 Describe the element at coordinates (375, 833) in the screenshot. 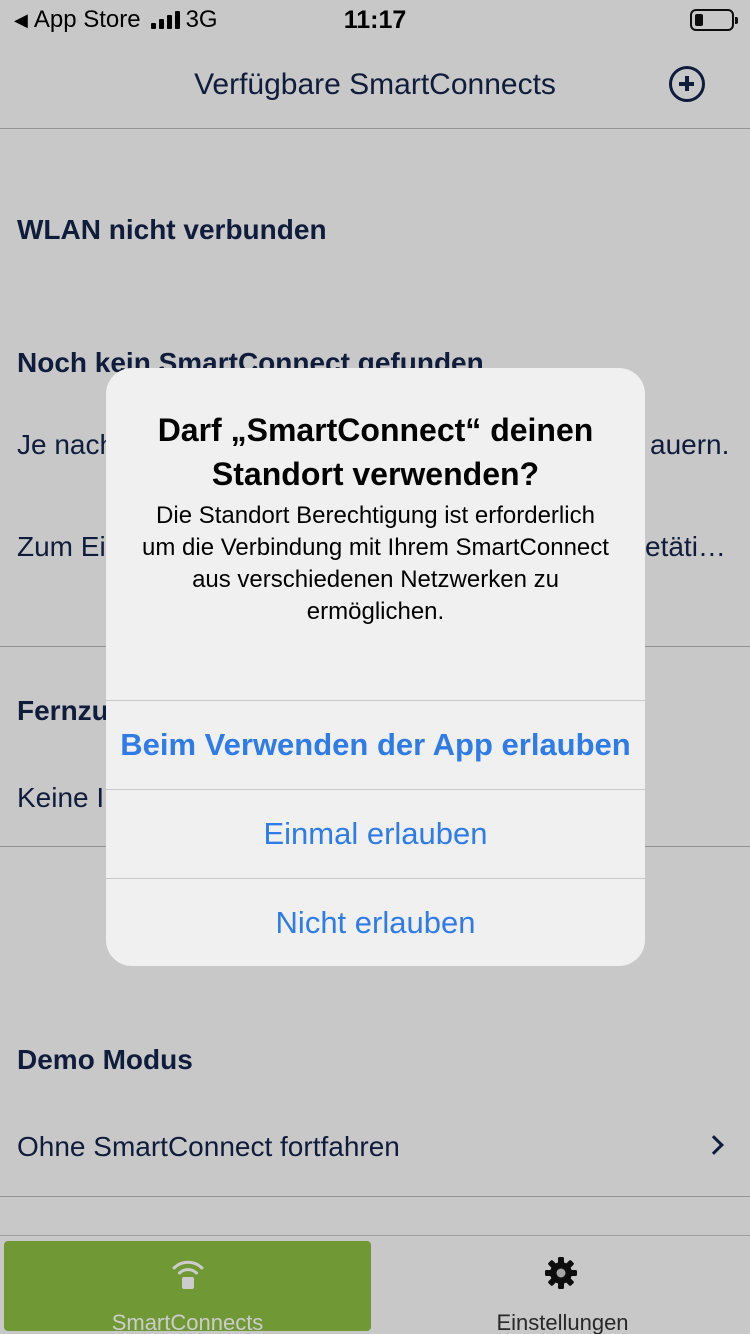

I see `allow-once-button: Einmal erlauben` at that location.